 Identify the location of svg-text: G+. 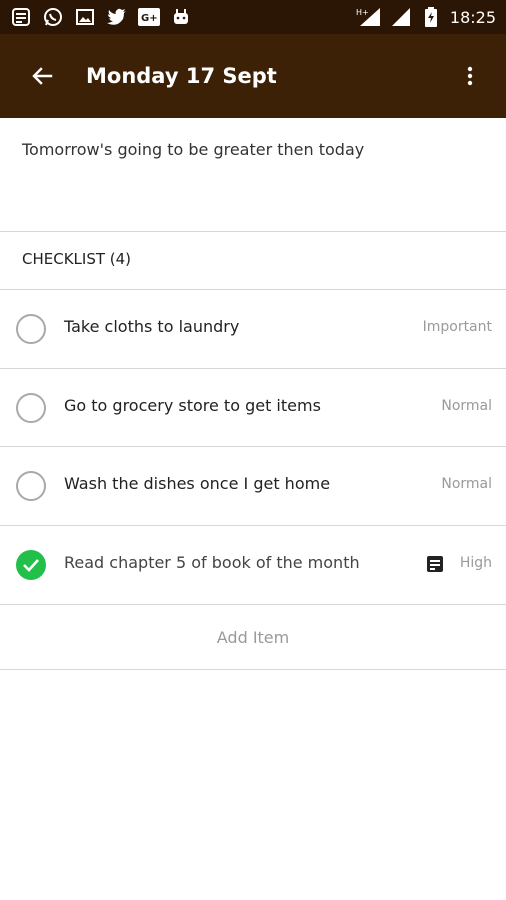
(149, 18).